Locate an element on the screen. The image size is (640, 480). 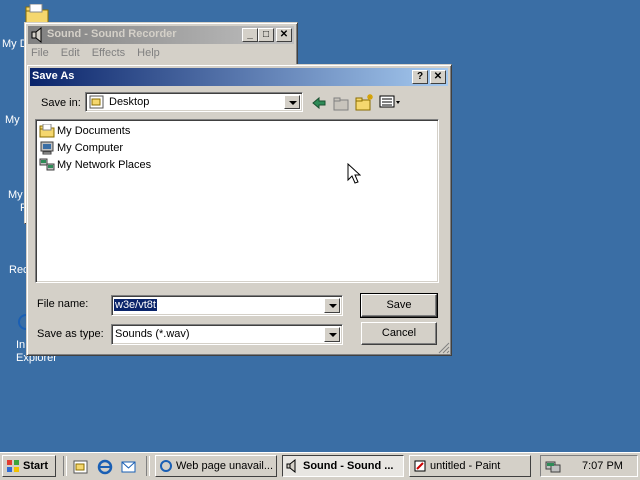
view-menu-icon is located at coordinates (389, 101).